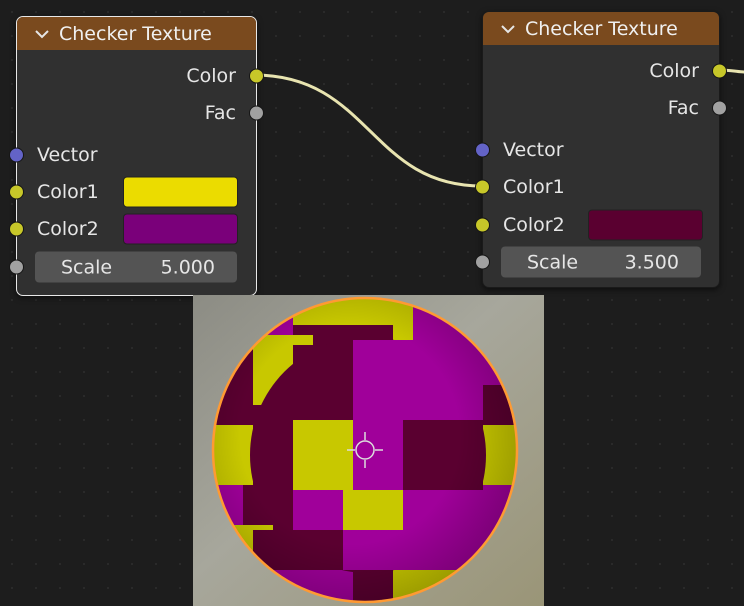  What do you see at coordinates (601, 262) in the screenshot?
I see `scale-field: Scale 3.500` at bounding box center [601, 262].